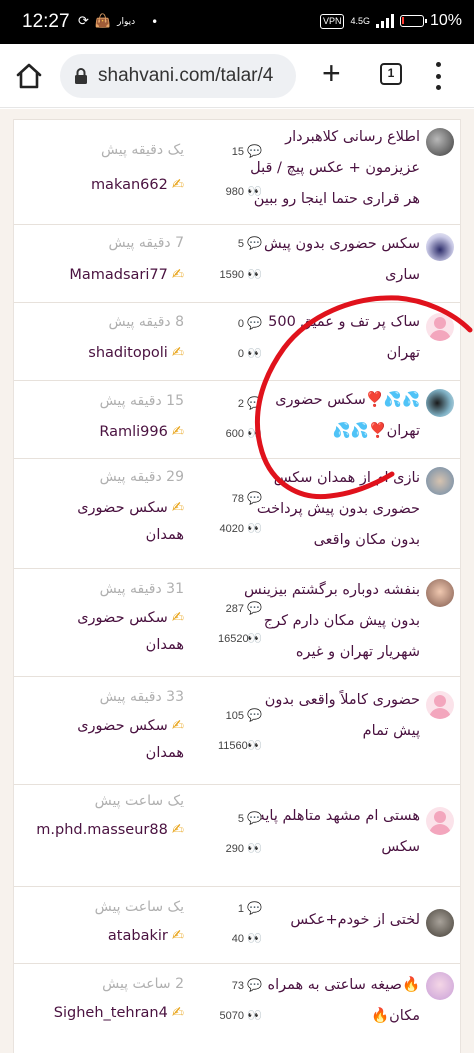 The image size is (474, 1053). What do you see at coordinates (240, 1015) in the screenshot?
I see `view-count: 5070 👀` at bounding box center [240, 1015].